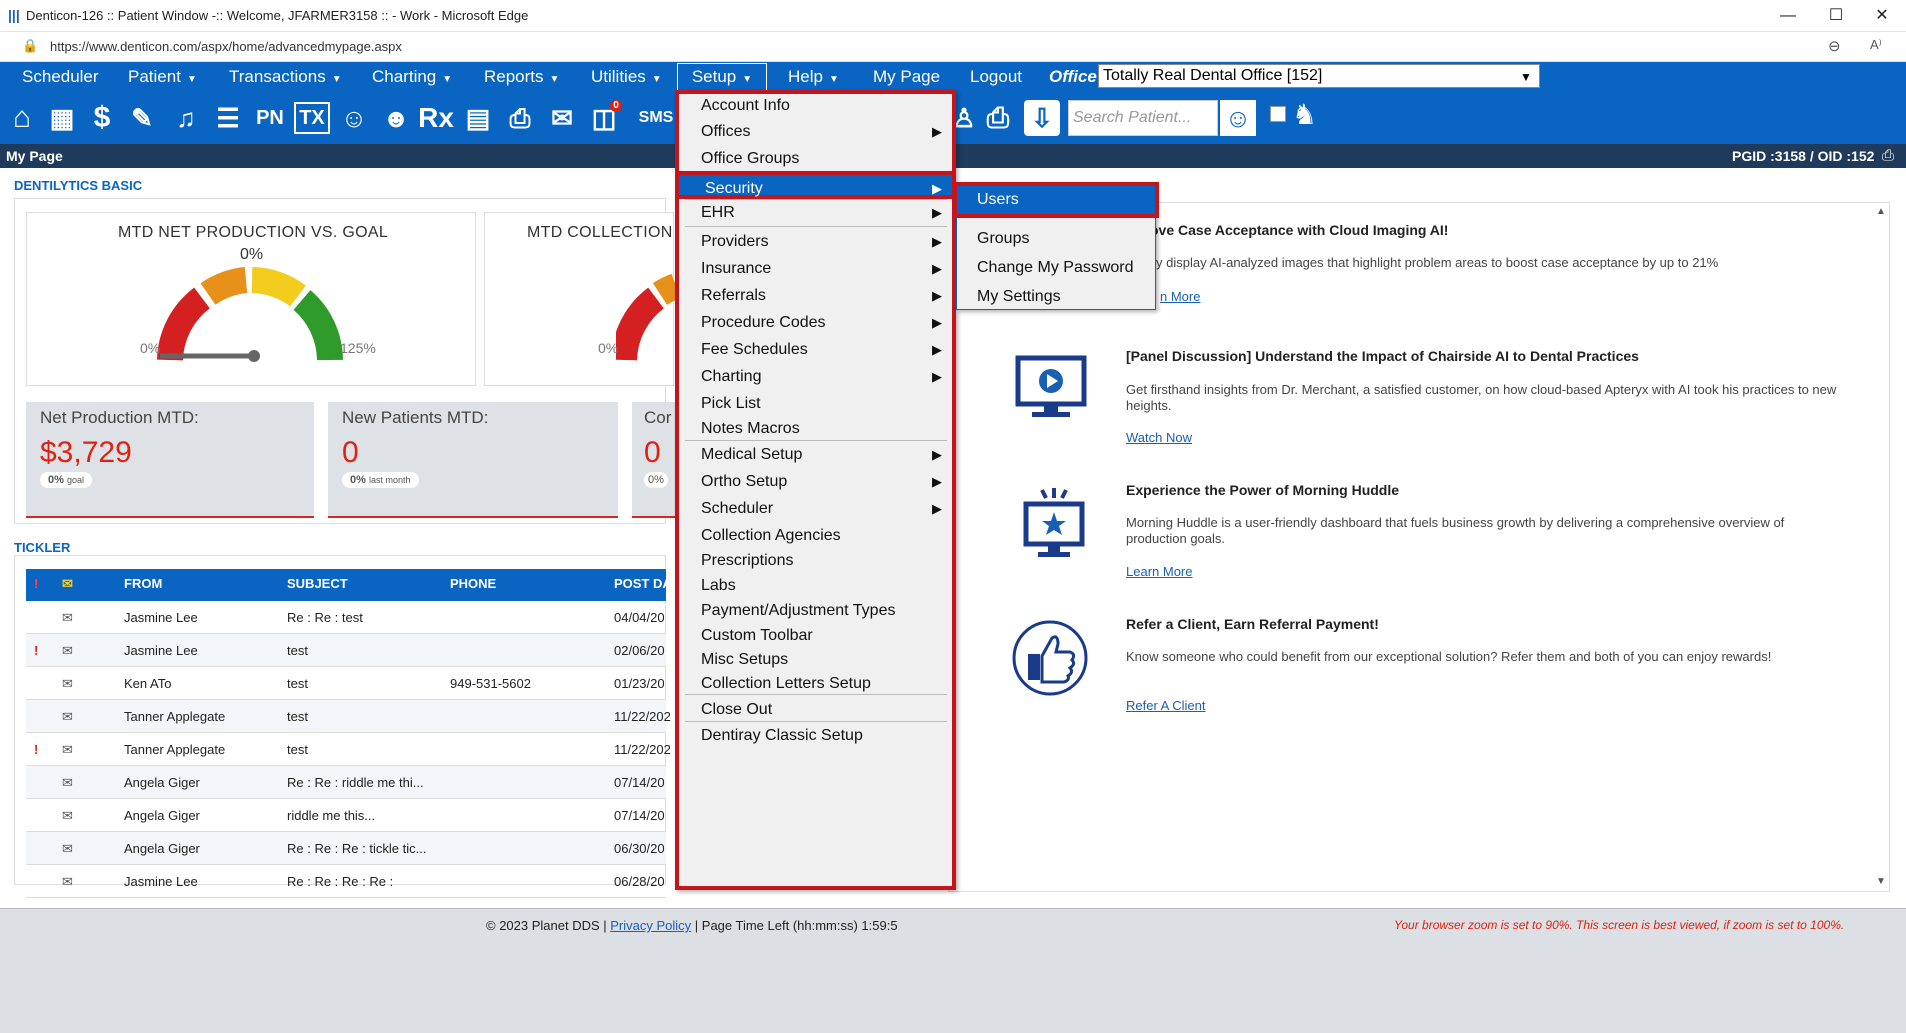 Image resolution: width=1906 pixels, height=1033 pixels. I want to click on table-row: ✉ Angela Giger riddle me this... 07/14/20, so click(346, 815).